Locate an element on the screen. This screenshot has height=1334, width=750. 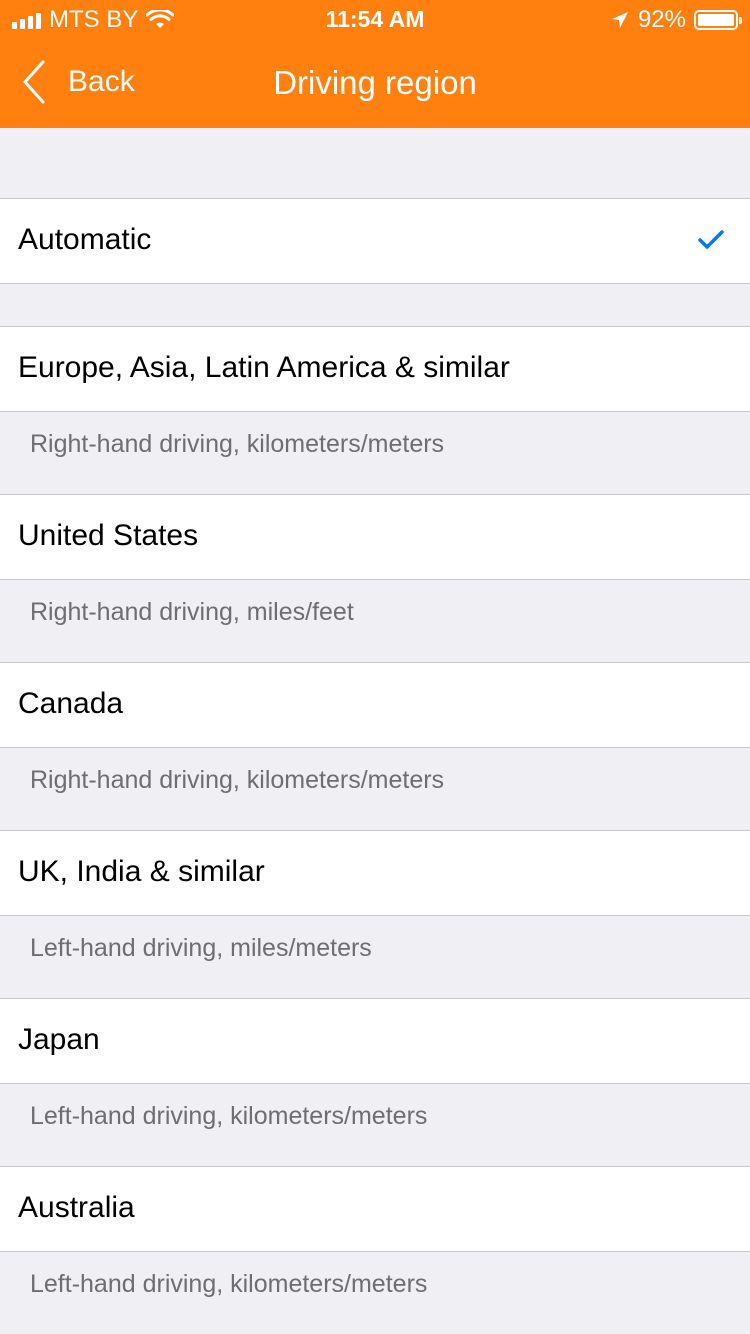
region-row-japan: Japan is located at coordinates (375, 1041).